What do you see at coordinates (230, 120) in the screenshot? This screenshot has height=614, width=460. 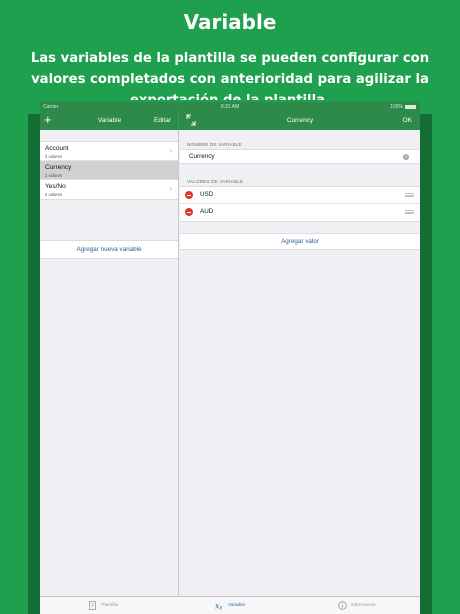 I see `navigation-bar: + Variable Editar Currency OK` at bounding box center [230, 120].